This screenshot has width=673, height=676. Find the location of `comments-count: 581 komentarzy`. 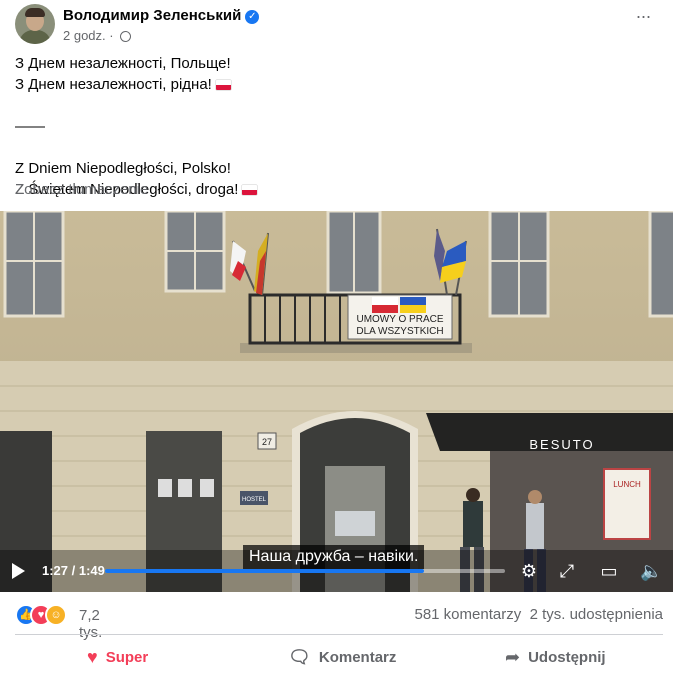

comments-count: 581 komentarzy is located at coordinates (467, 614).